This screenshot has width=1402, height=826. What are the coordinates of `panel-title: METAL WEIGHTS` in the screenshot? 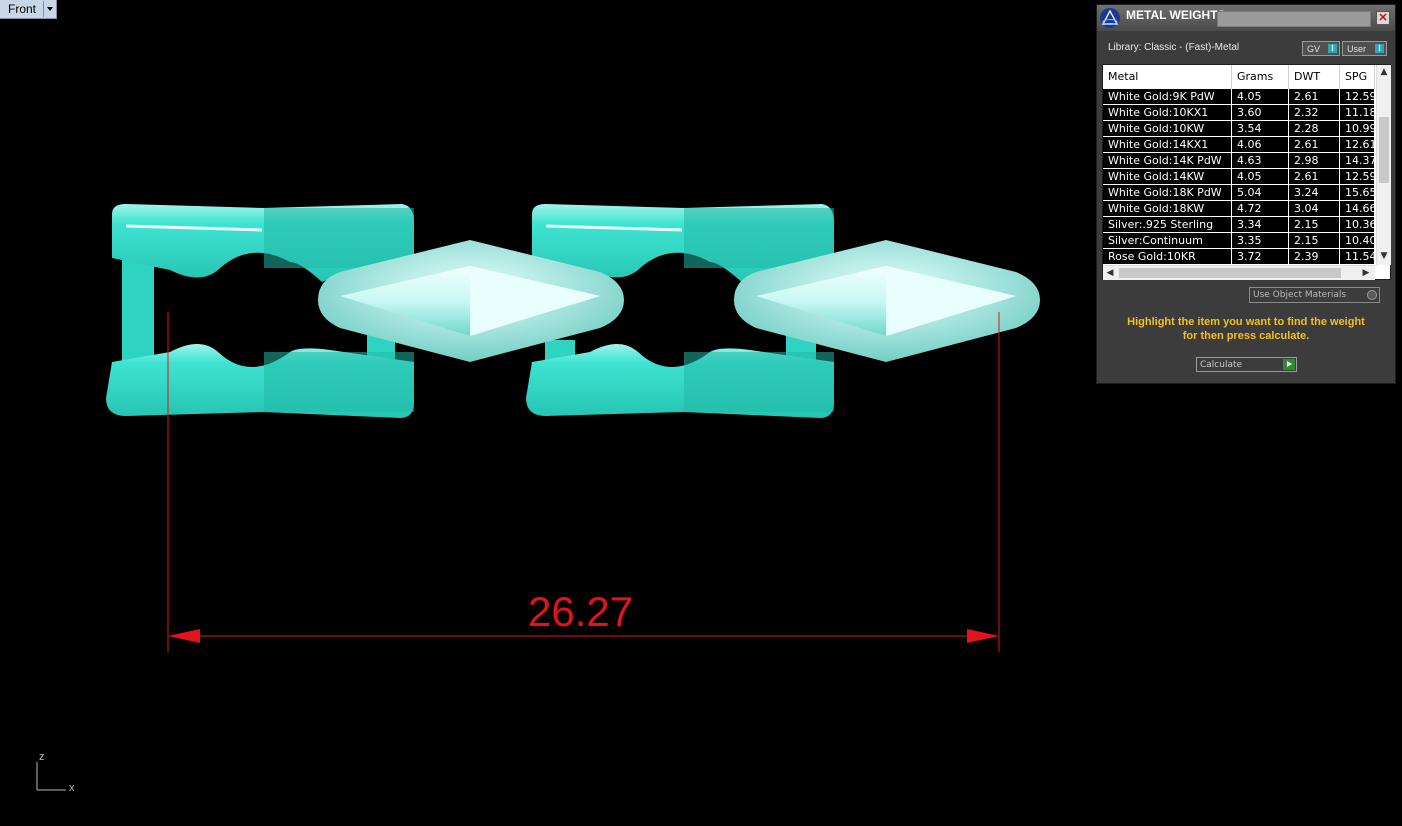 It's located at (1176, 15).